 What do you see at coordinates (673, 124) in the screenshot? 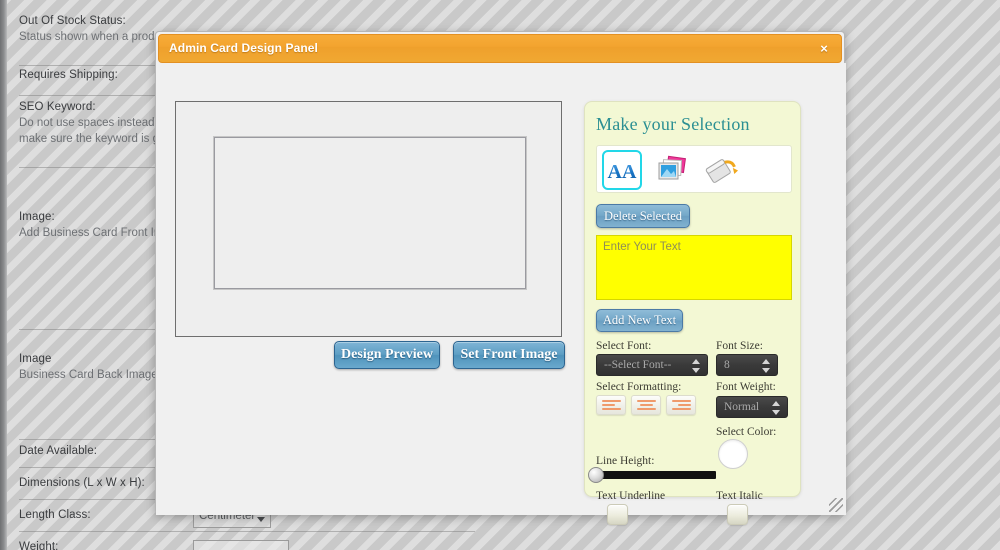
I see `panel-heading: Make your Selection` at bounding box center [673, 124].